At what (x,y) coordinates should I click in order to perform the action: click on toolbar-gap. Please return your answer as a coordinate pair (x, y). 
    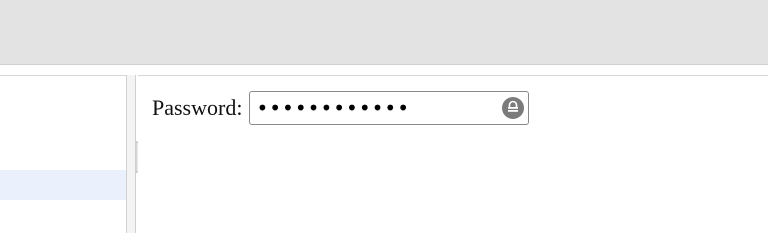
    Looking at the image, I should click on (384, 70).